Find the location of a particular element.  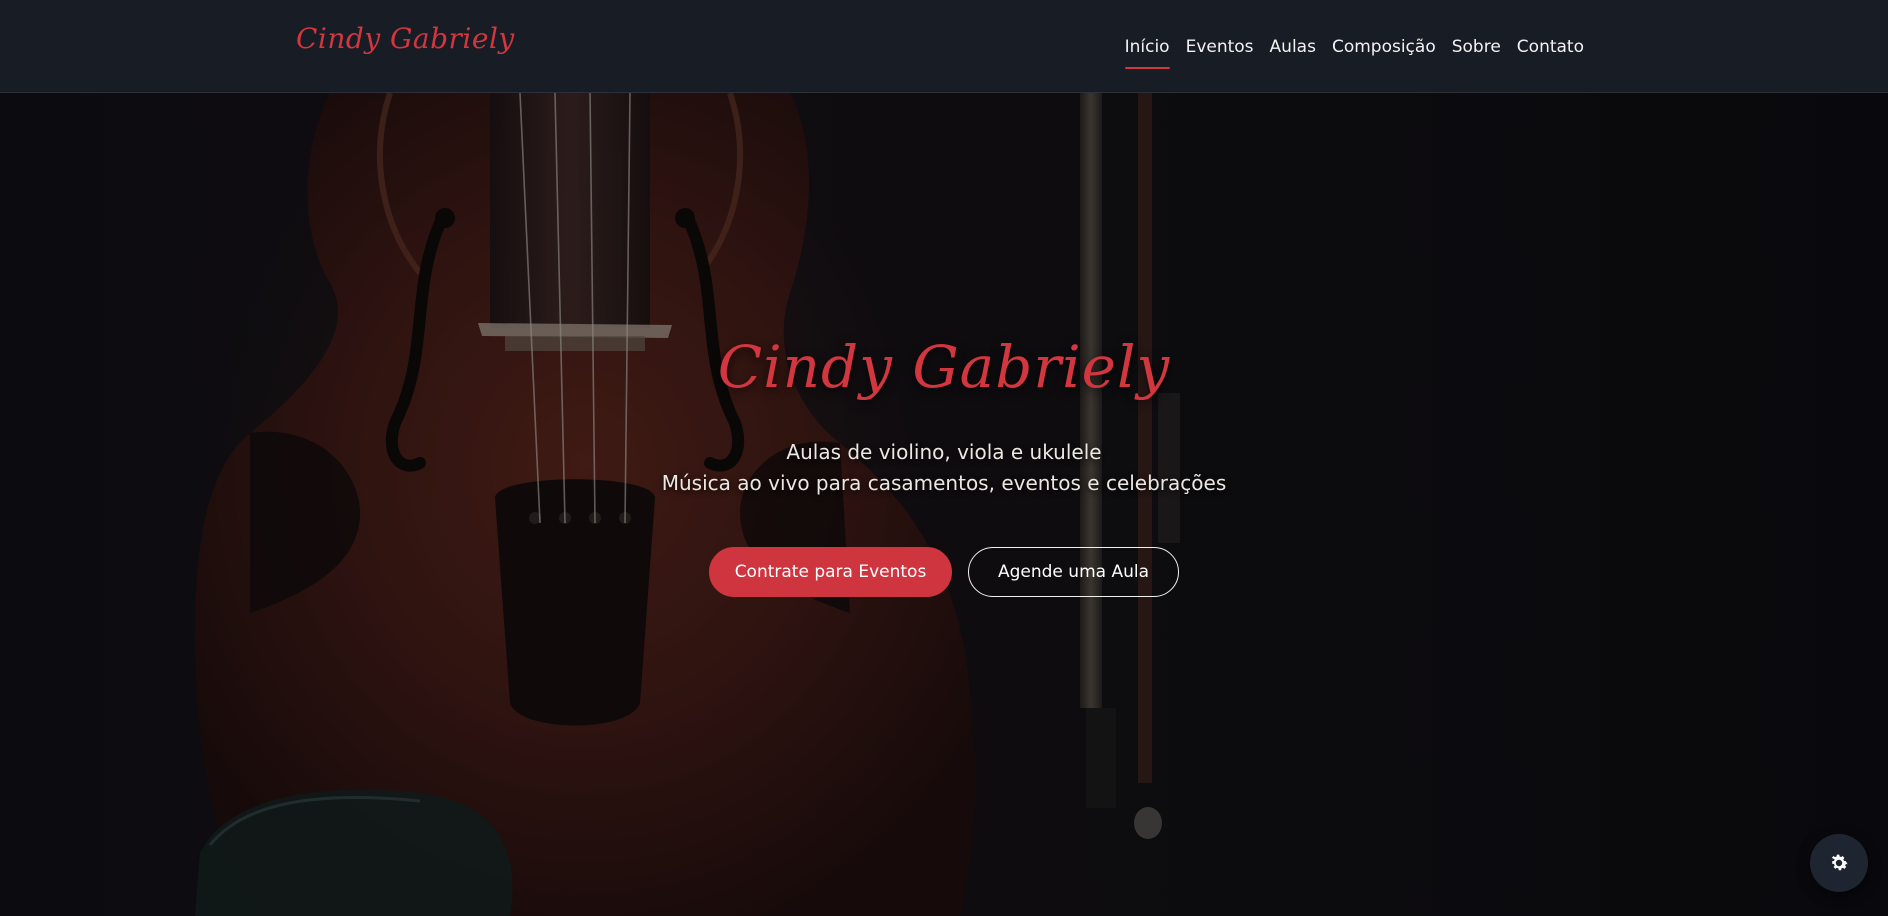

nav-link-contato: Contato is located at coordinates (1550, 47).